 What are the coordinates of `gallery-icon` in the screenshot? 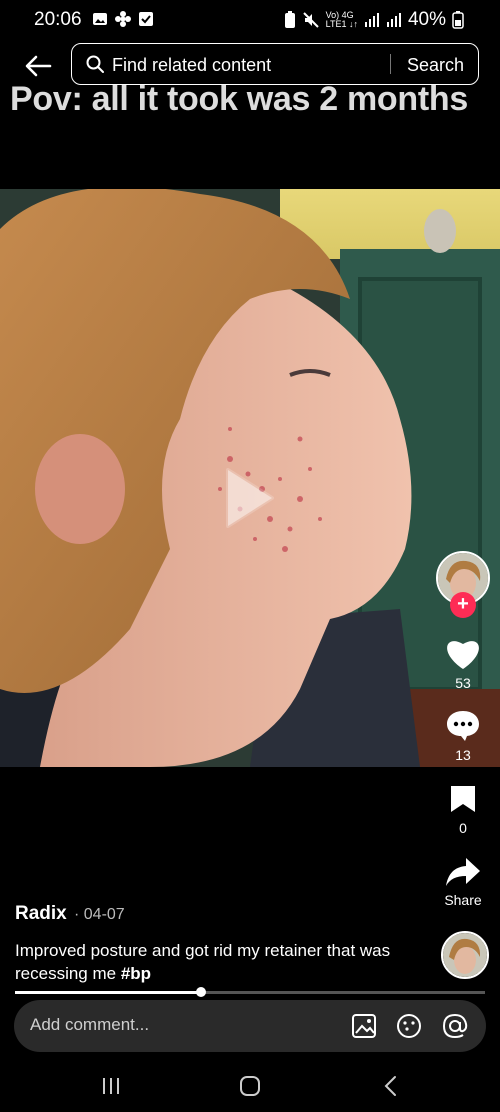 It's located at (100, 19).